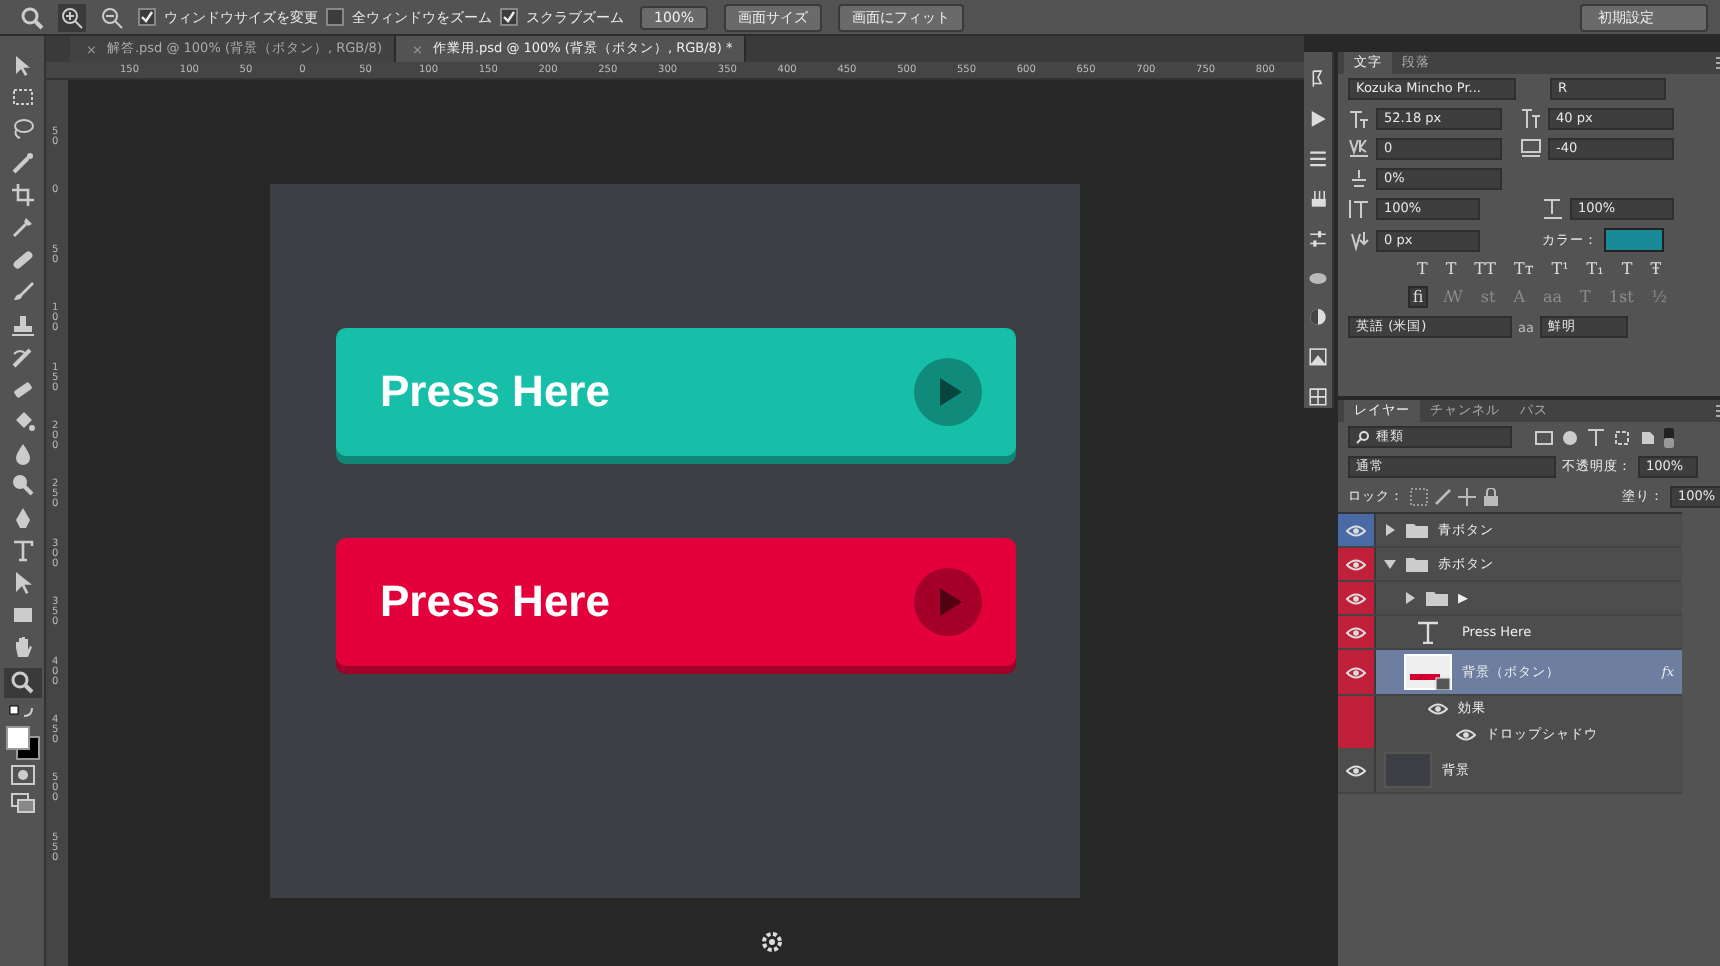 This screenshot has height=966, width=1720. I want to click on filter-toggle-icon, so click(1669, 437).